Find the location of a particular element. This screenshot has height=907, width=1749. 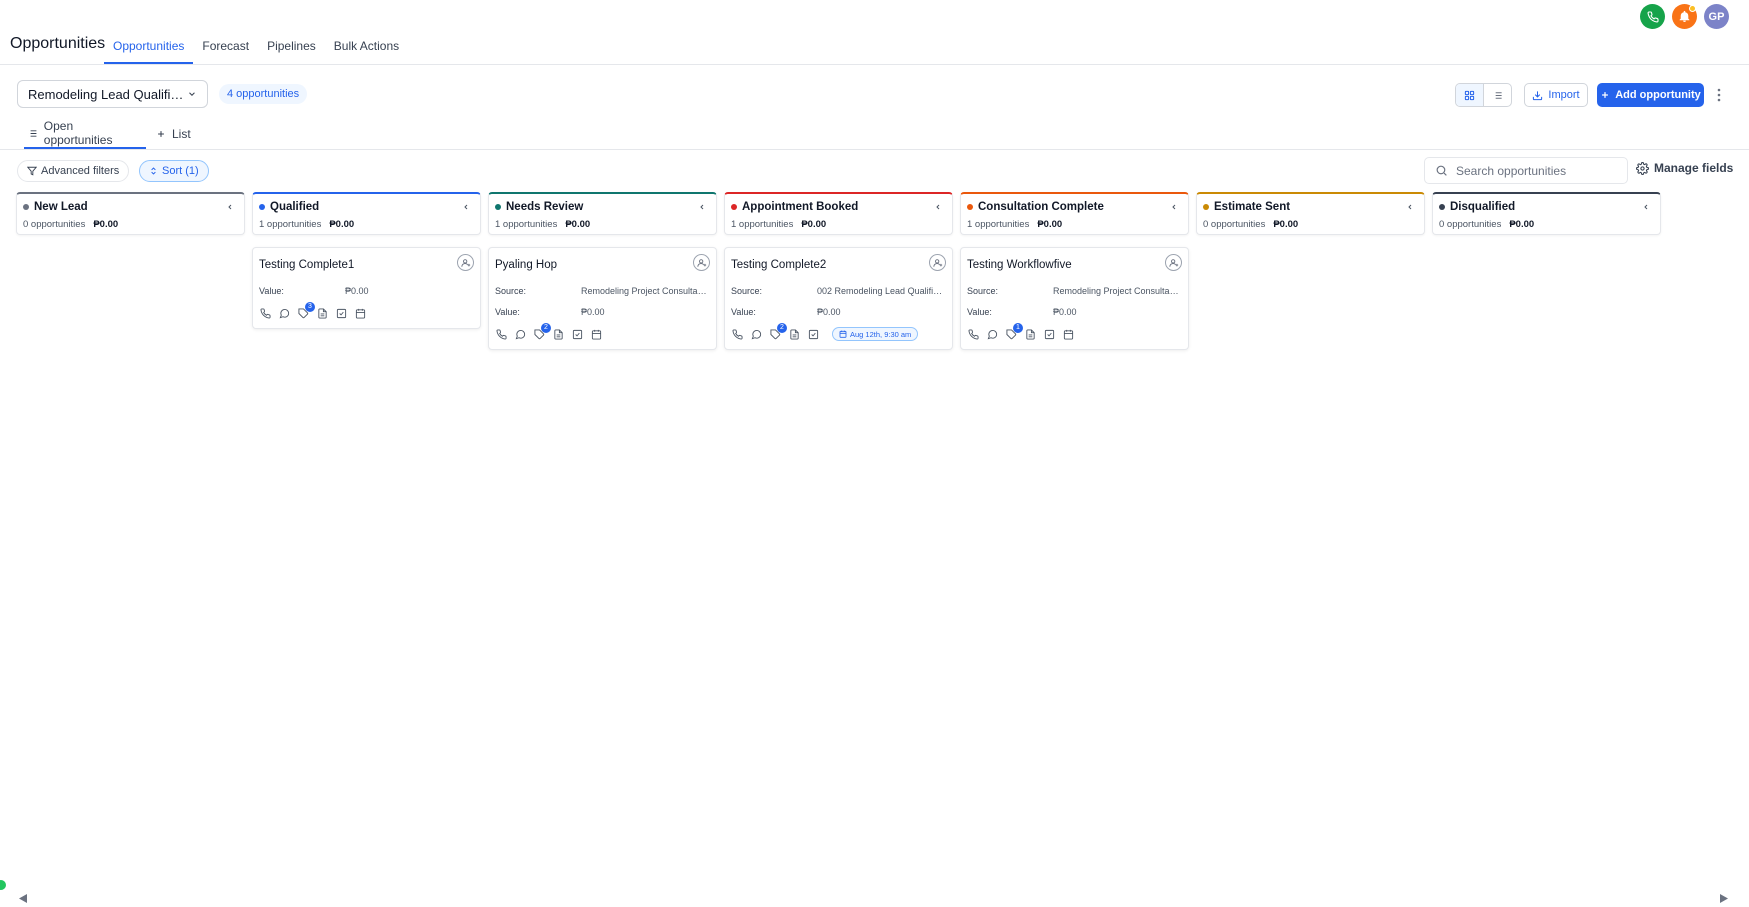

notification-dot is located at coordinates (1692, 8).